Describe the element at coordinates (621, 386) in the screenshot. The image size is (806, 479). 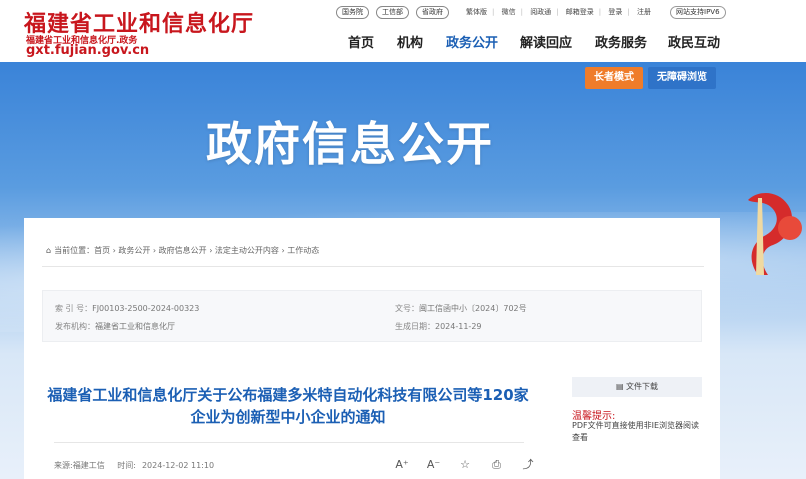
I see `document-icon: ▤` at that location.